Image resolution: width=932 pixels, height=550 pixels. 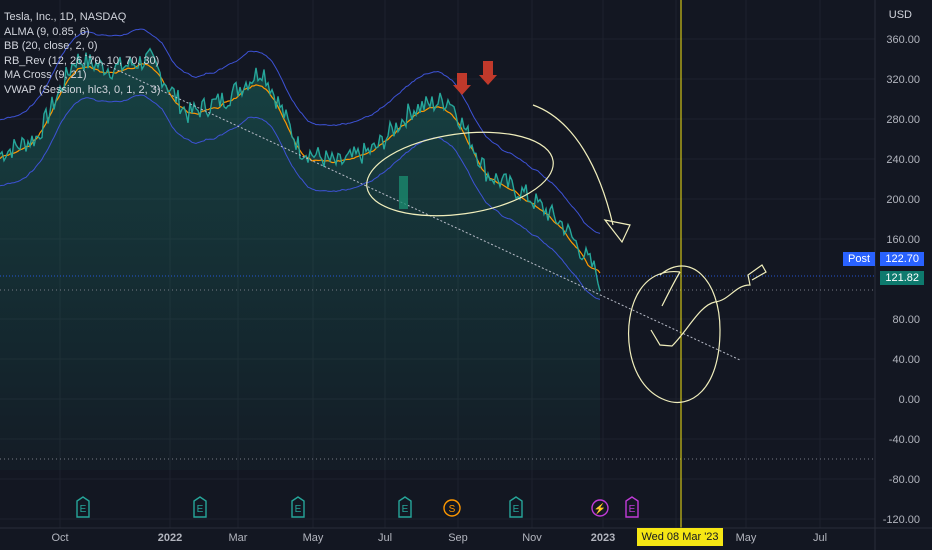 I want to click on time-axis: Oct2022MarMayJulSepNov2023AprMayJul, so click(x=466, y=535).